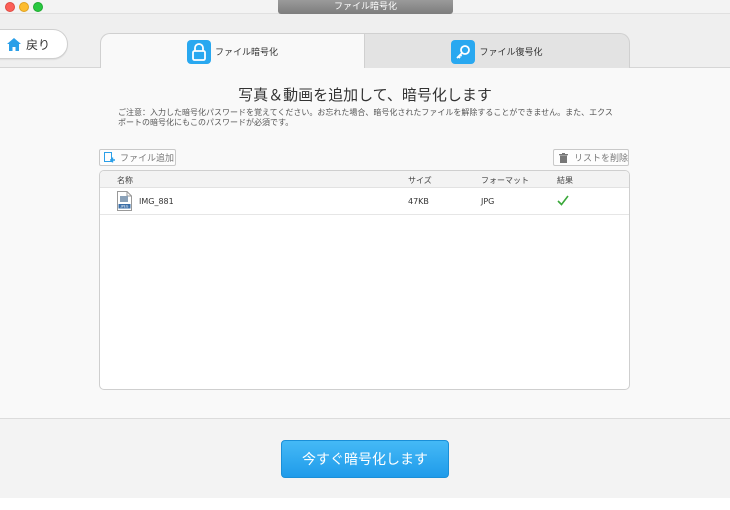  I want to click on back-button: 戻り, so click(34, 44).